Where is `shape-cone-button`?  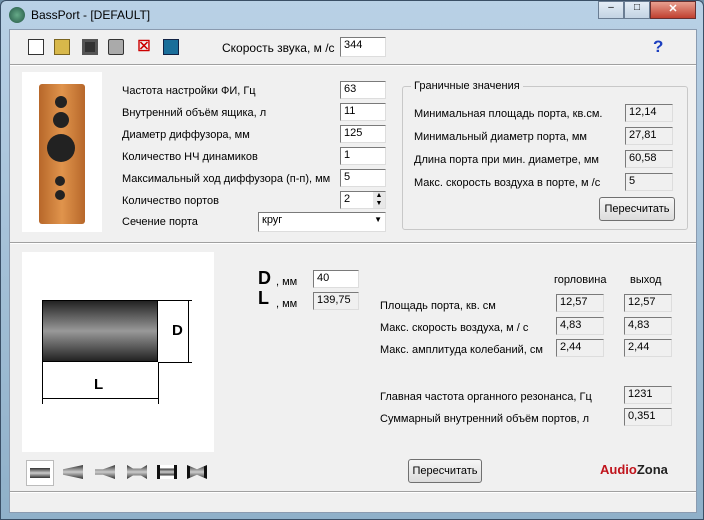
shape-cone-button is located at coordinates (73, 472).